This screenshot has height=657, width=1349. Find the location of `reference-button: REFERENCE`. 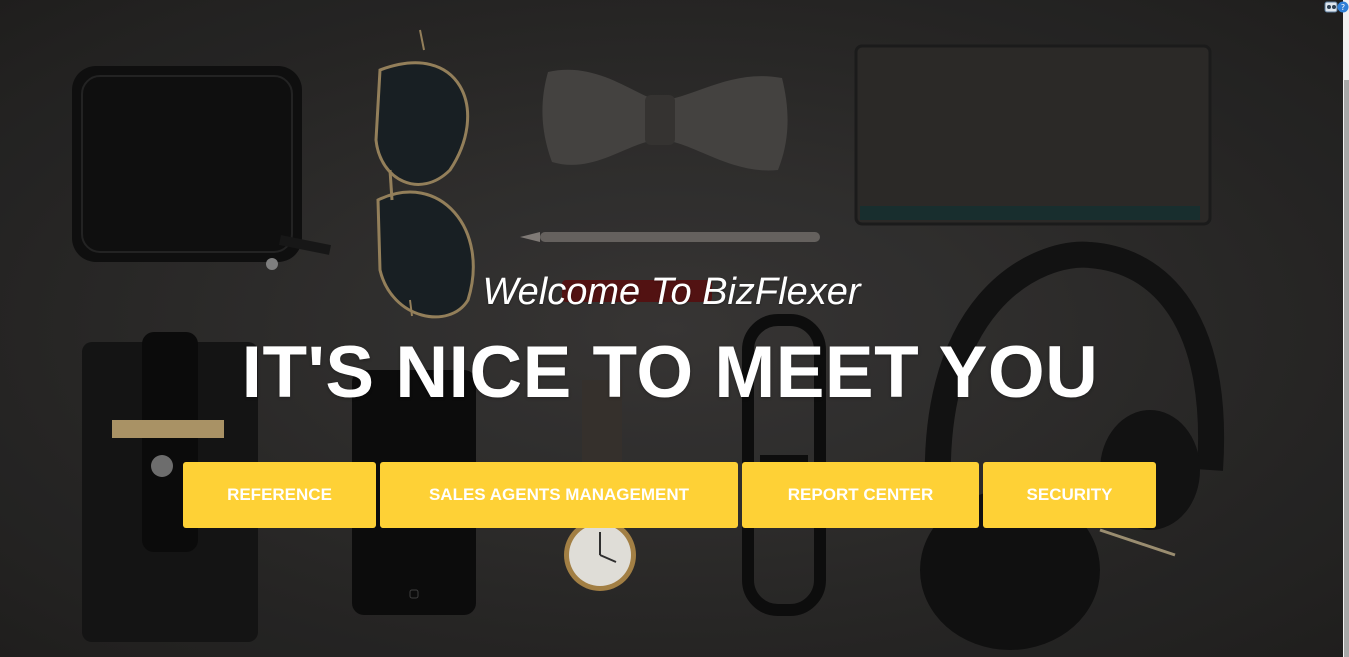

reference-button: REFERENCE is located at coordinates (279, 495).